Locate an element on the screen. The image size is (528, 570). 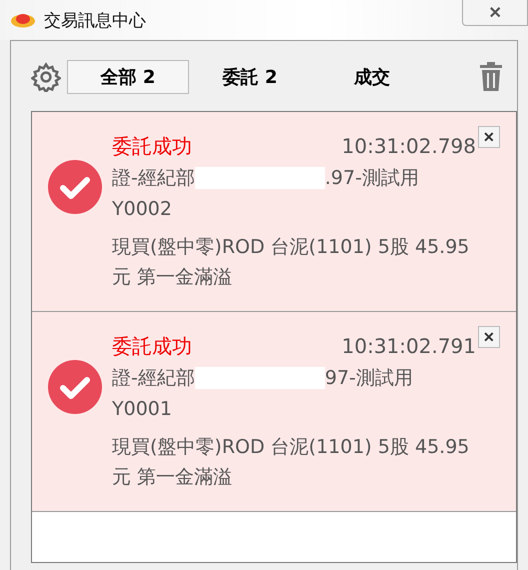
account-id: Y0001 is located at coordinates (142, 409).